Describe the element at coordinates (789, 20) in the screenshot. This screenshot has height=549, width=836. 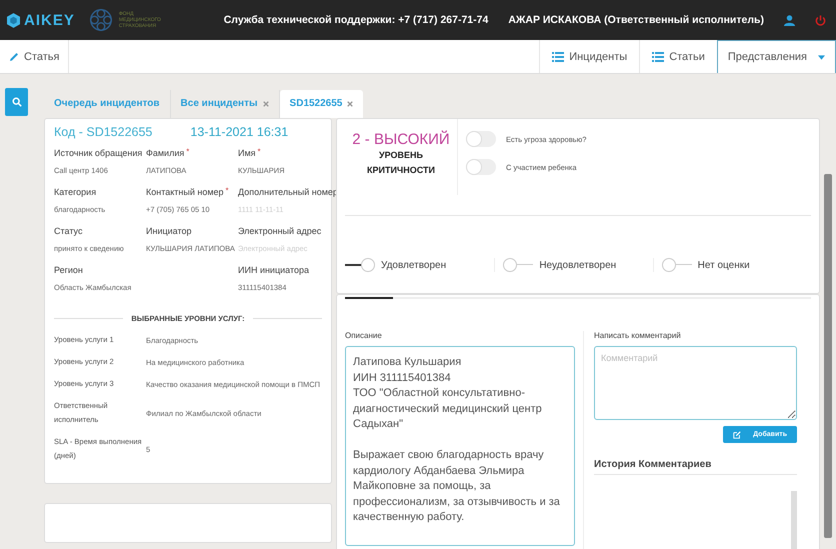
I see `user-icon` at that location.